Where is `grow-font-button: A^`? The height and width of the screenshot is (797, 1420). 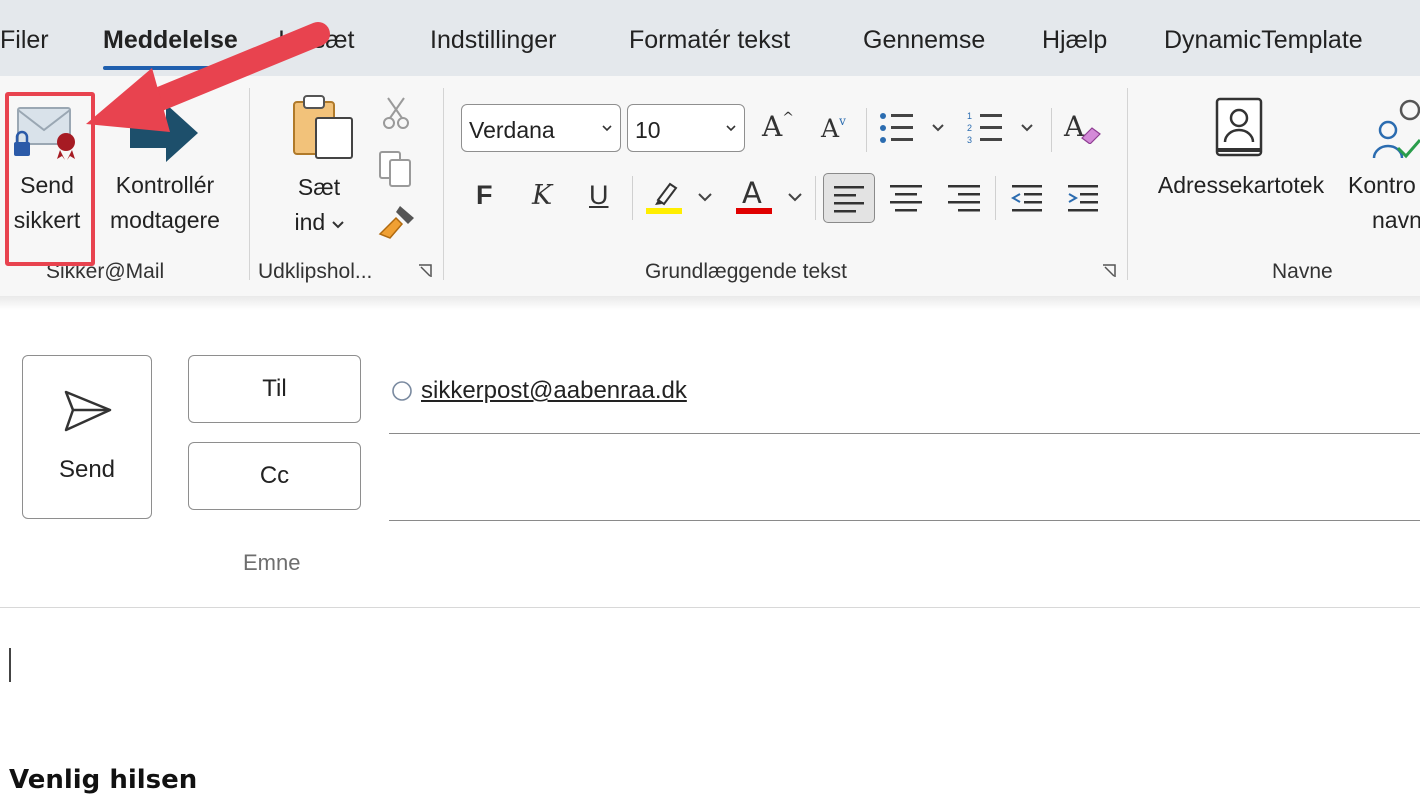 grow-font-button: A^ is located at coordinates (778, 126).